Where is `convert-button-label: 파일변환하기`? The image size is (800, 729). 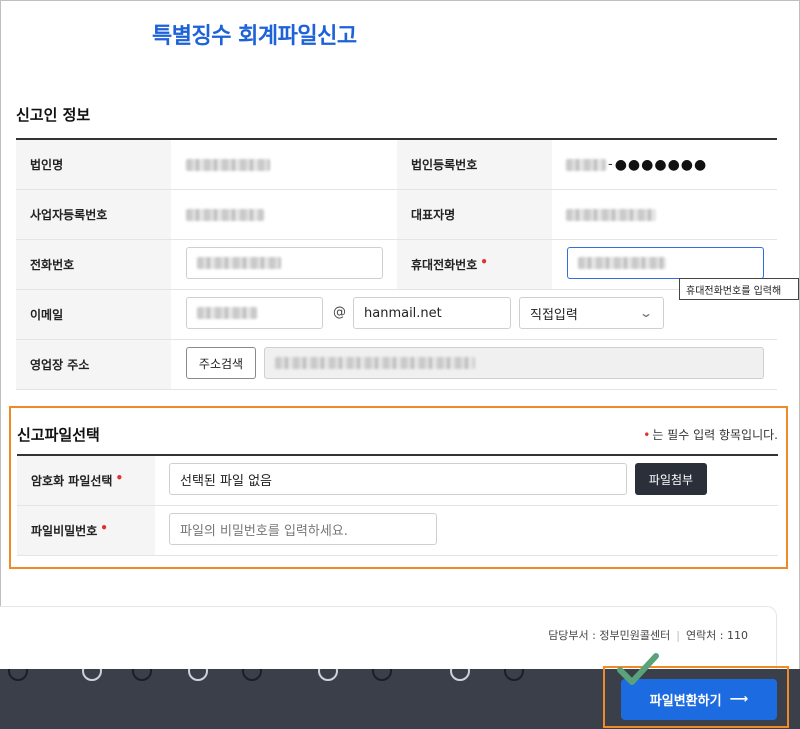
convert-button-label: 파일변환하기 is located at coordinates (685, 701).